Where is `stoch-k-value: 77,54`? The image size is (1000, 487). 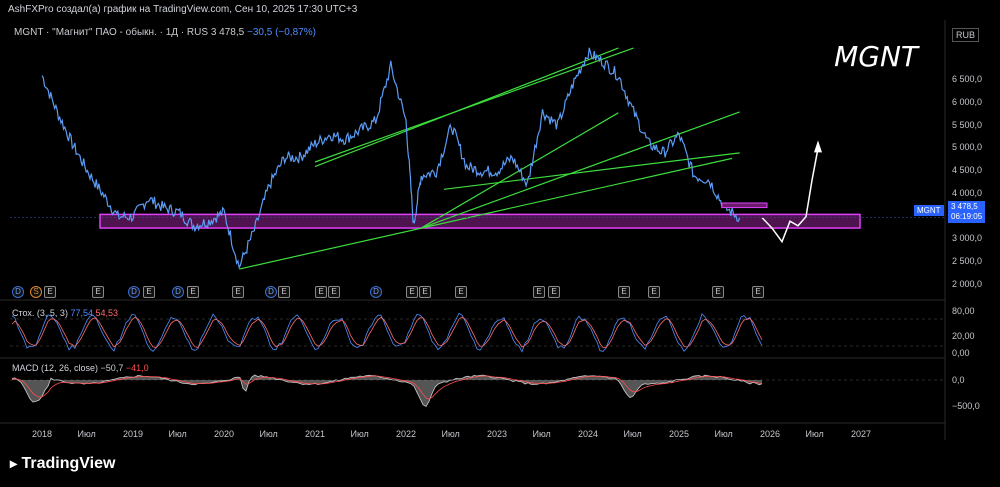 stoch-k-value: 77,54 is located at coordinates (81, 313).